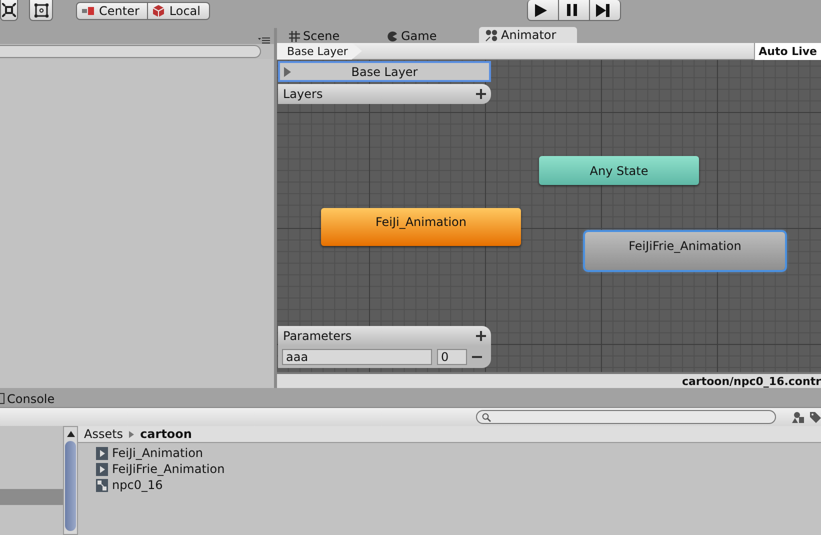 Image resolution: width=821 pixels, height=535 pixels. Describe the element at coordinates (452, 357) in the screenshot. I see `value-field: 0` at that location.